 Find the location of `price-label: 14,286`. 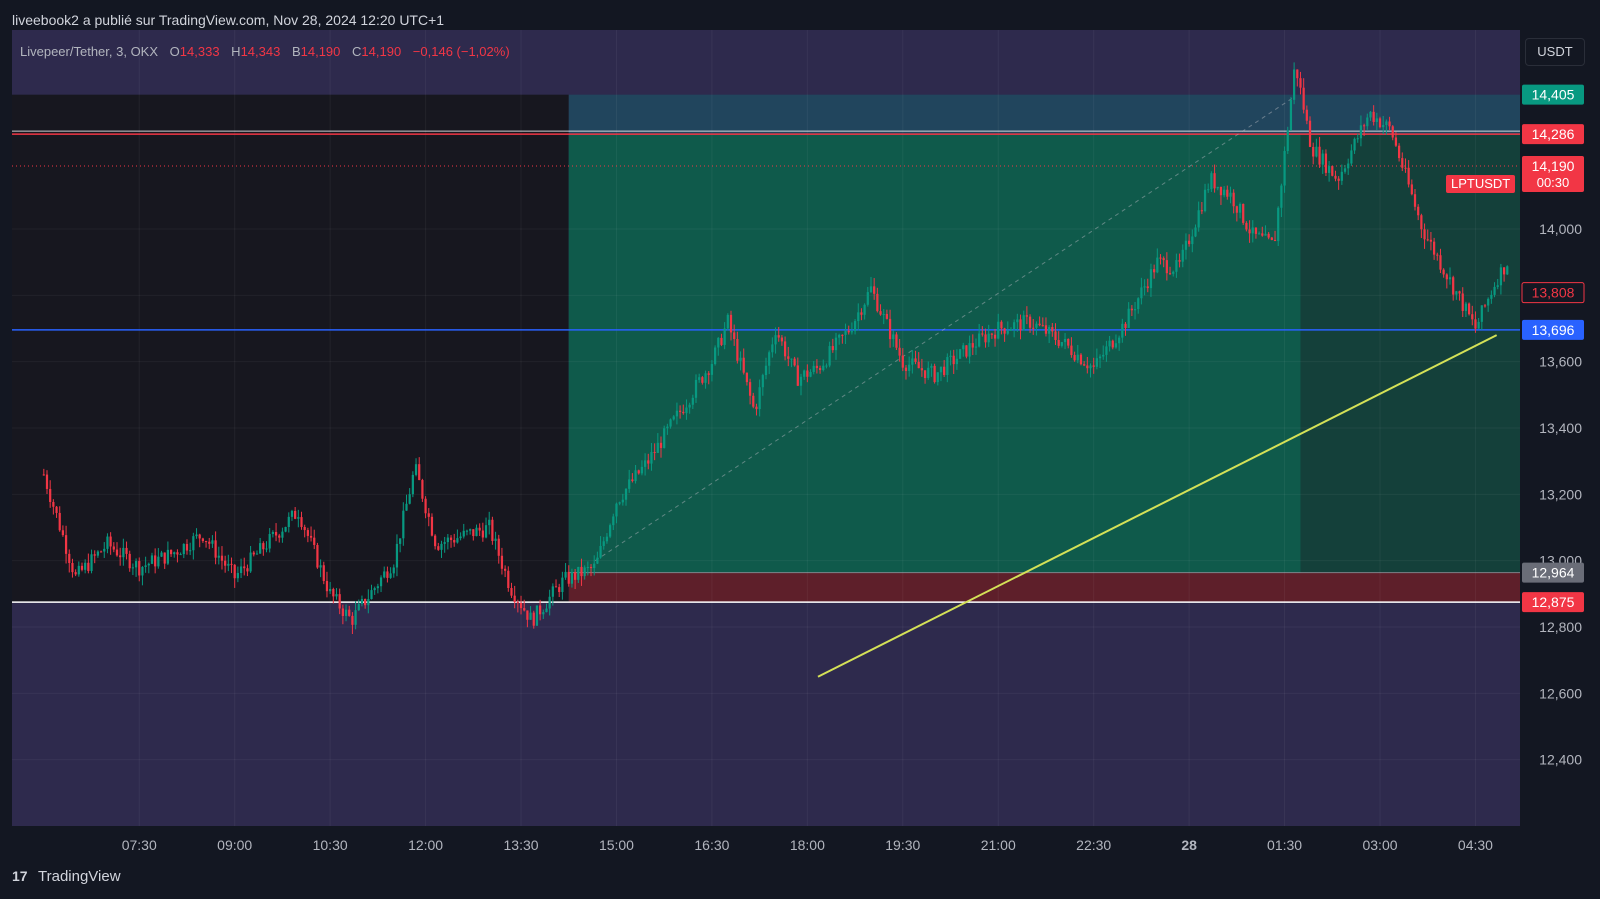

price-label: 14,286 is located at coordinates (1553, 134).